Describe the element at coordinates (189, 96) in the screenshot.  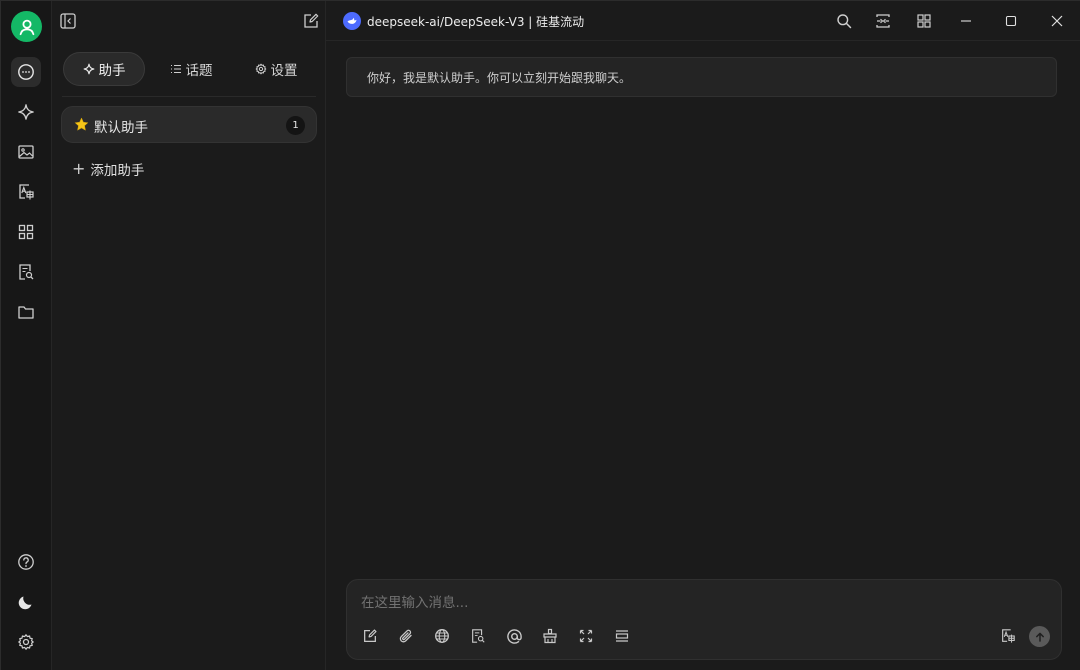
I see `divider` at that location.